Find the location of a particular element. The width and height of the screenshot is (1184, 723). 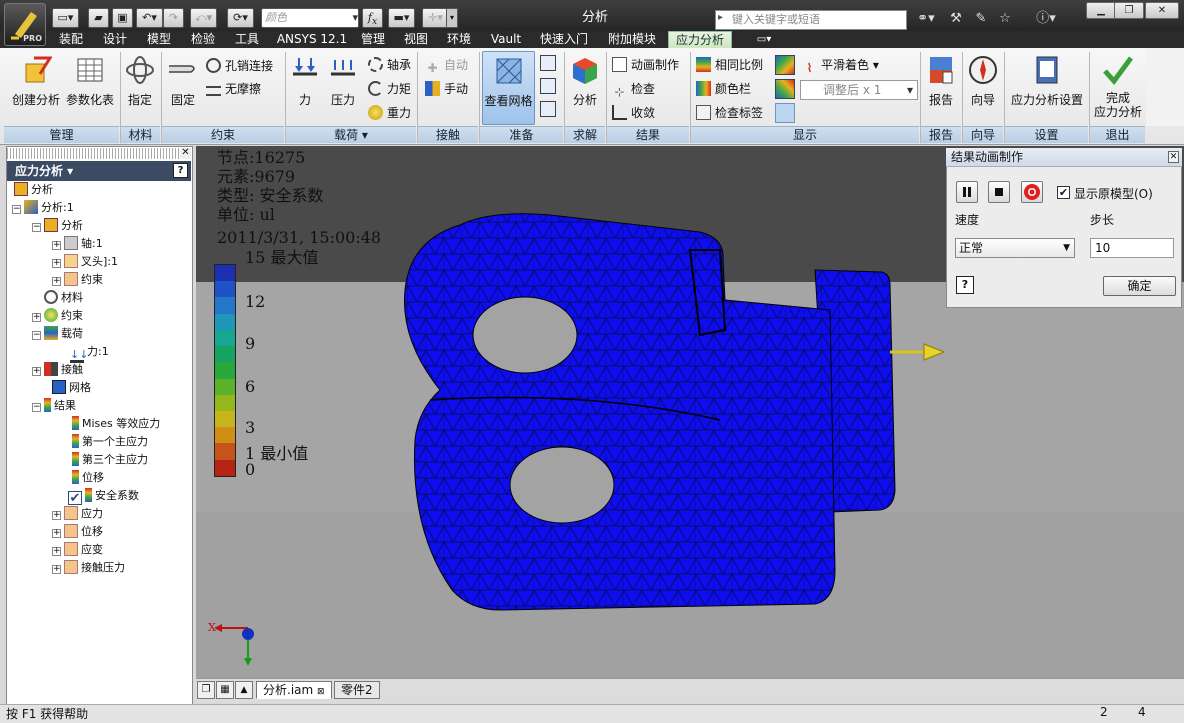

tree-mesh: 网格 is located at coordinates (71, 388).